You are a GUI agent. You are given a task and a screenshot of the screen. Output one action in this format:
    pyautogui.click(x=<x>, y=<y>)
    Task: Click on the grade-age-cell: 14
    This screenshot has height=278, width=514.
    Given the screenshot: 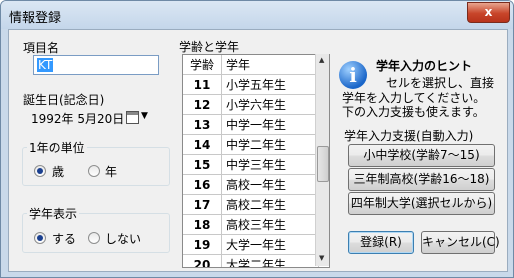 What is the action you would take?
    pyautogui.click(x=202, y=144)
    